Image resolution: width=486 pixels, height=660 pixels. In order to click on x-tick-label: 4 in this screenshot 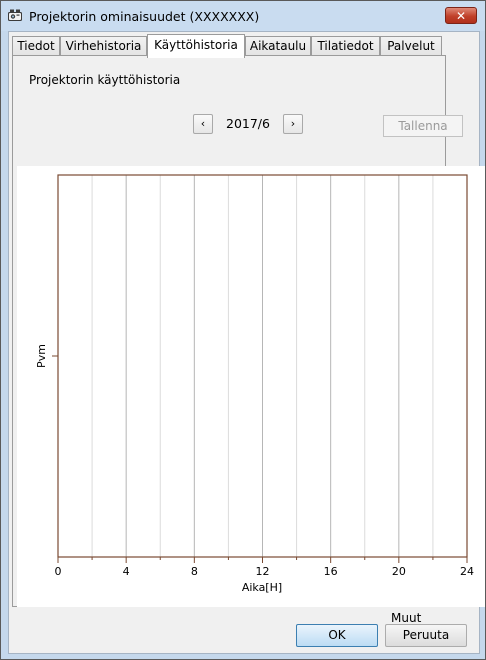, I will do `click(126, 571)`.